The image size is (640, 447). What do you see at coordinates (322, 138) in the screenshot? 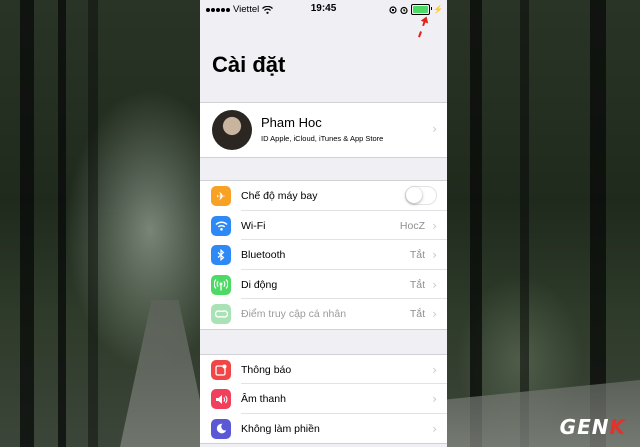
I see `profile-subtitle: ID Apple, iCloud, iTunes & App Store` at bounding box center [322, 138].